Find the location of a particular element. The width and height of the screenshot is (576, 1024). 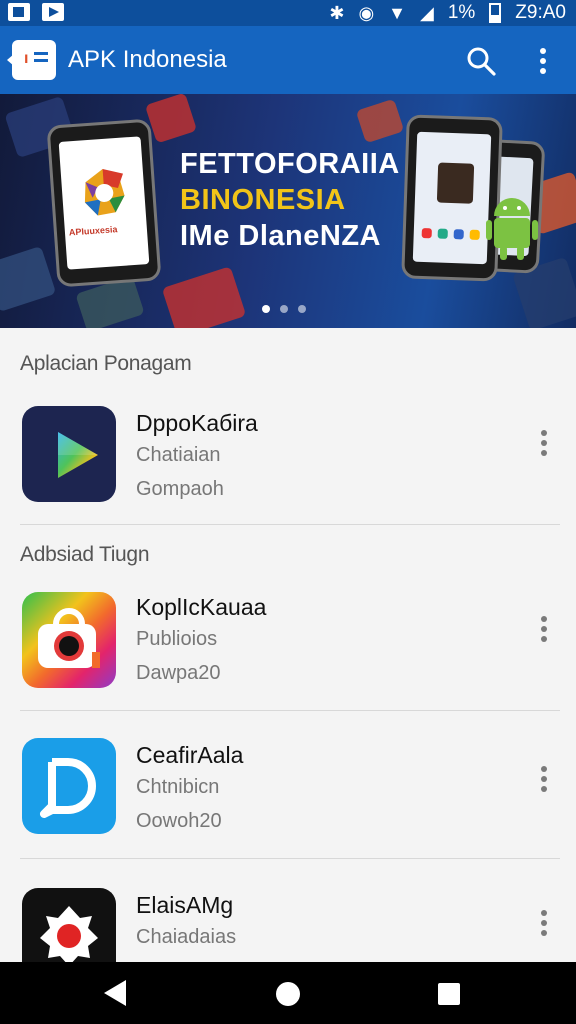

list-item: ElaisAMg Chaiadaias is located at coordinates (288, 925).